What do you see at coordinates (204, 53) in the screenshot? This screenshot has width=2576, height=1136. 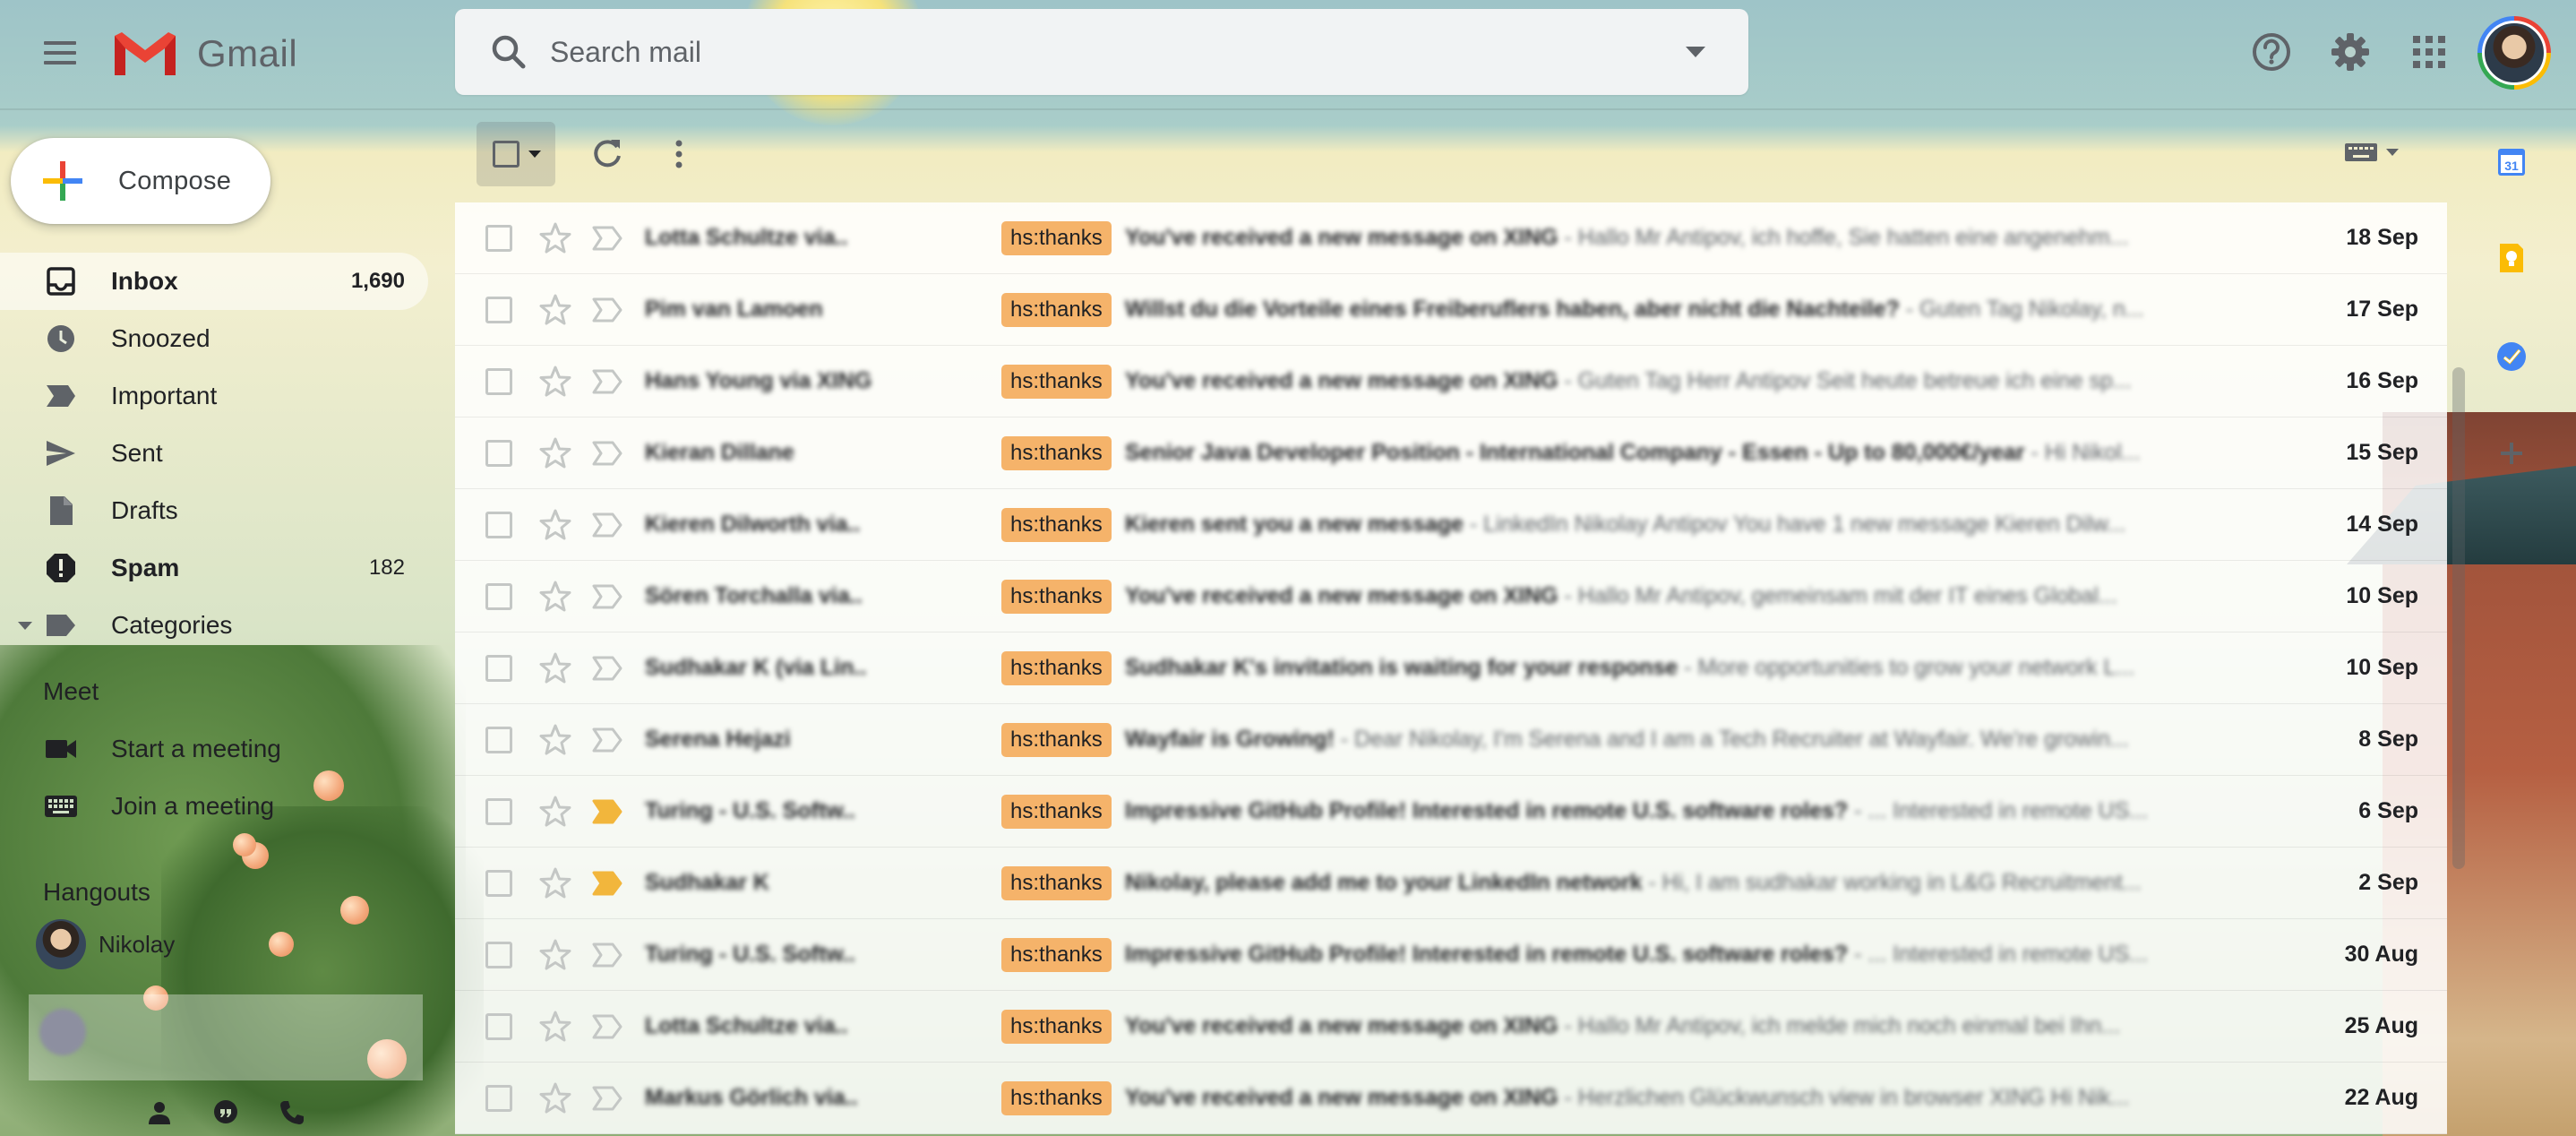 I see `gmail-logo: Gmail` at bounding box center [204, 53].